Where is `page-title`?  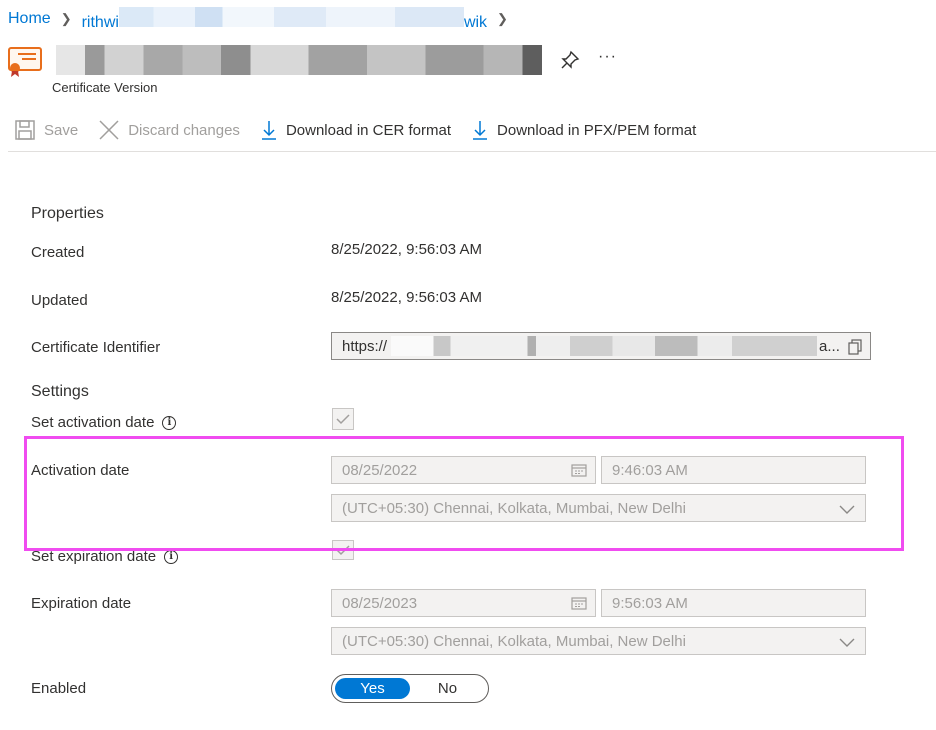
page-title is located at coordinates (275, 60).